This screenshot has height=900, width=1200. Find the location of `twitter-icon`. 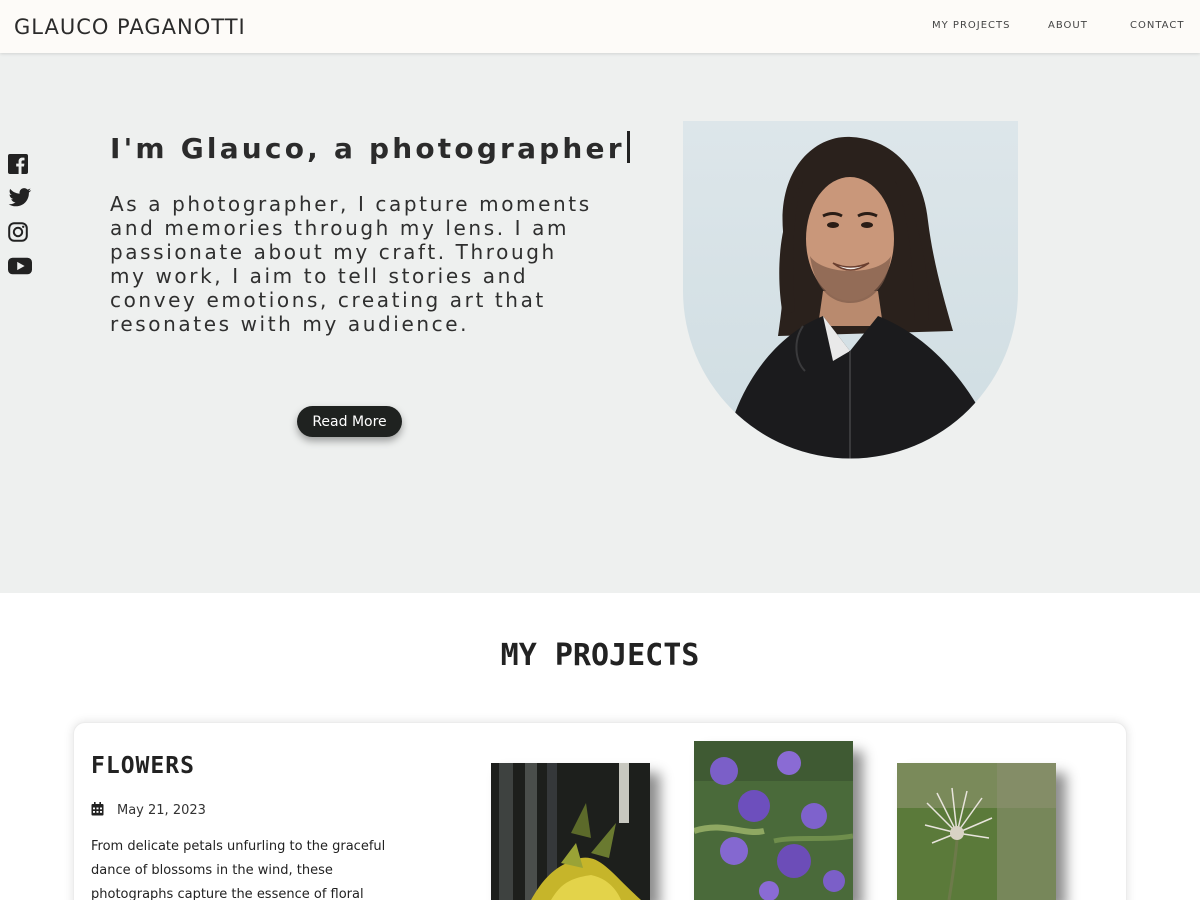

twitter-icon is located at coordinates (20, 198).